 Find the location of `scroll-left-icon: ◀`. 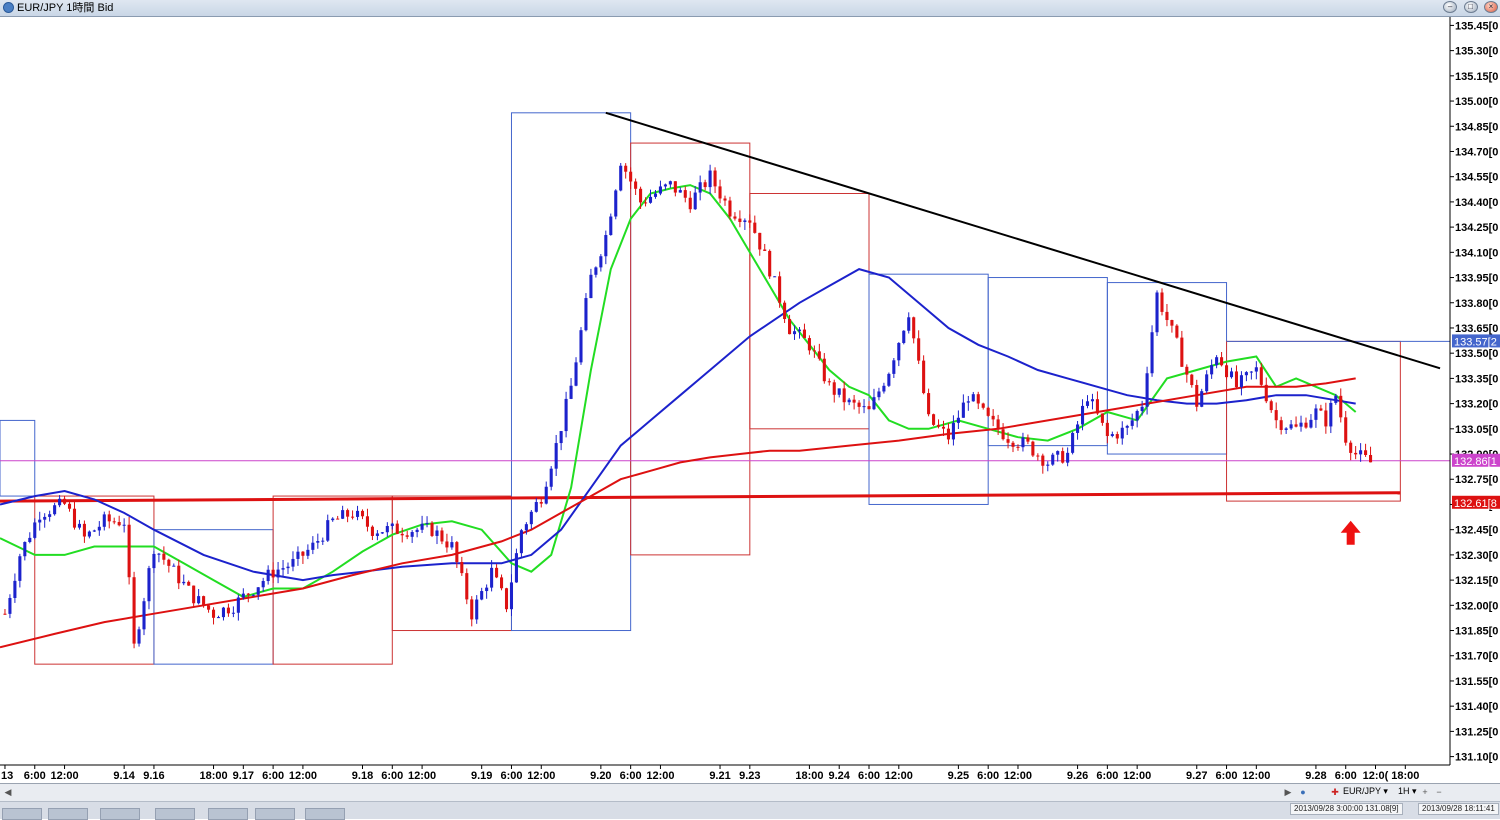

scroll-left-icon: ◀ is located at coordinates (8, 792).